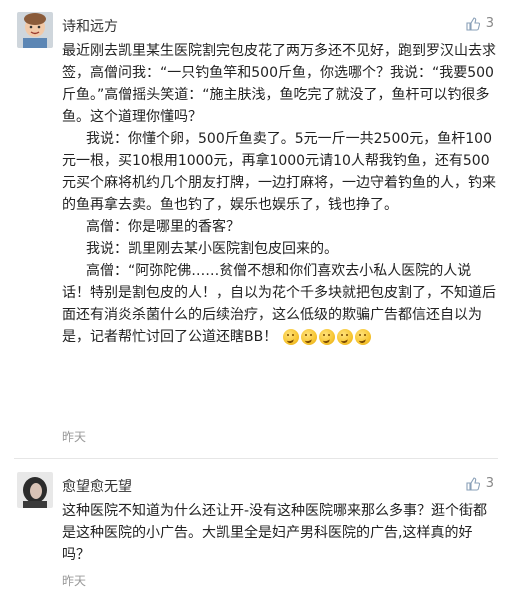 The height and width of the screenshot is (590, 512). Describe the element at coordinates (97, 486) in the screenshot. I see `username: 愈望愈无望` at that location.